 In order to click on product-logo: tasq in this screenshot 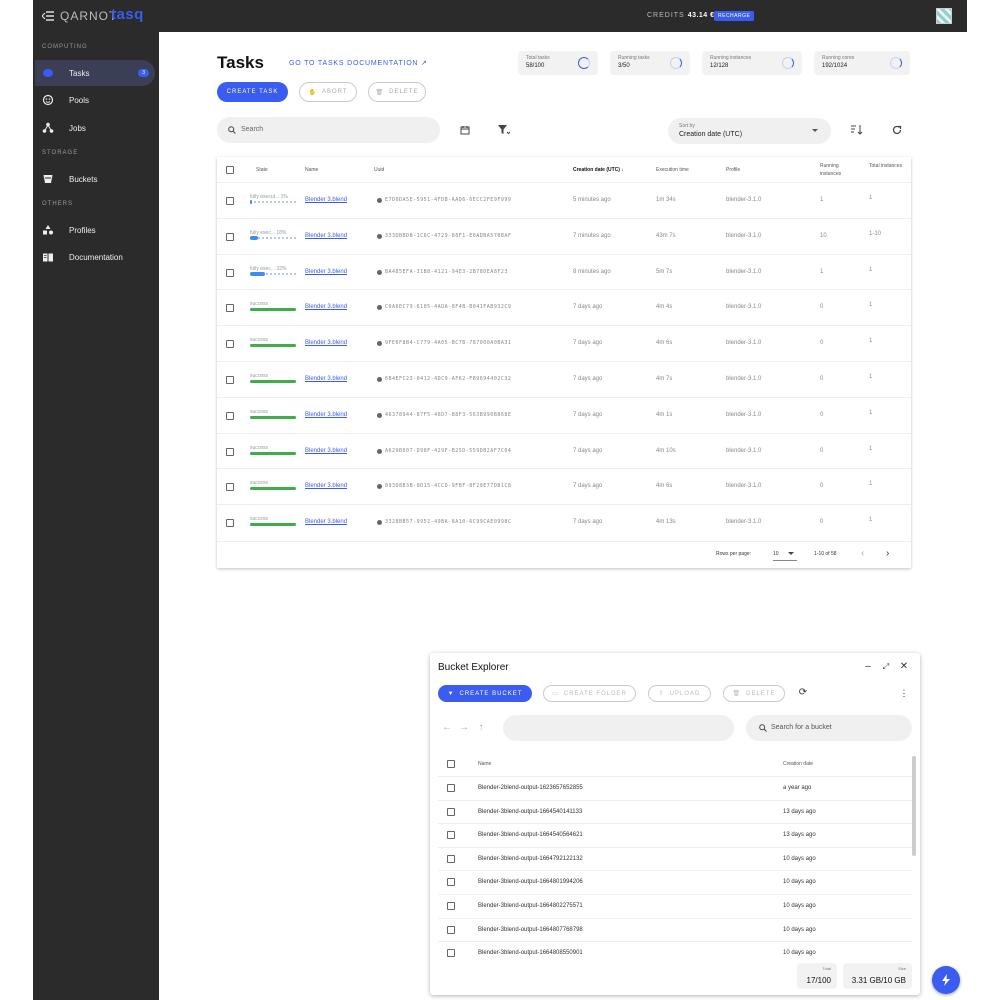, I will do `click(127, 14)`.